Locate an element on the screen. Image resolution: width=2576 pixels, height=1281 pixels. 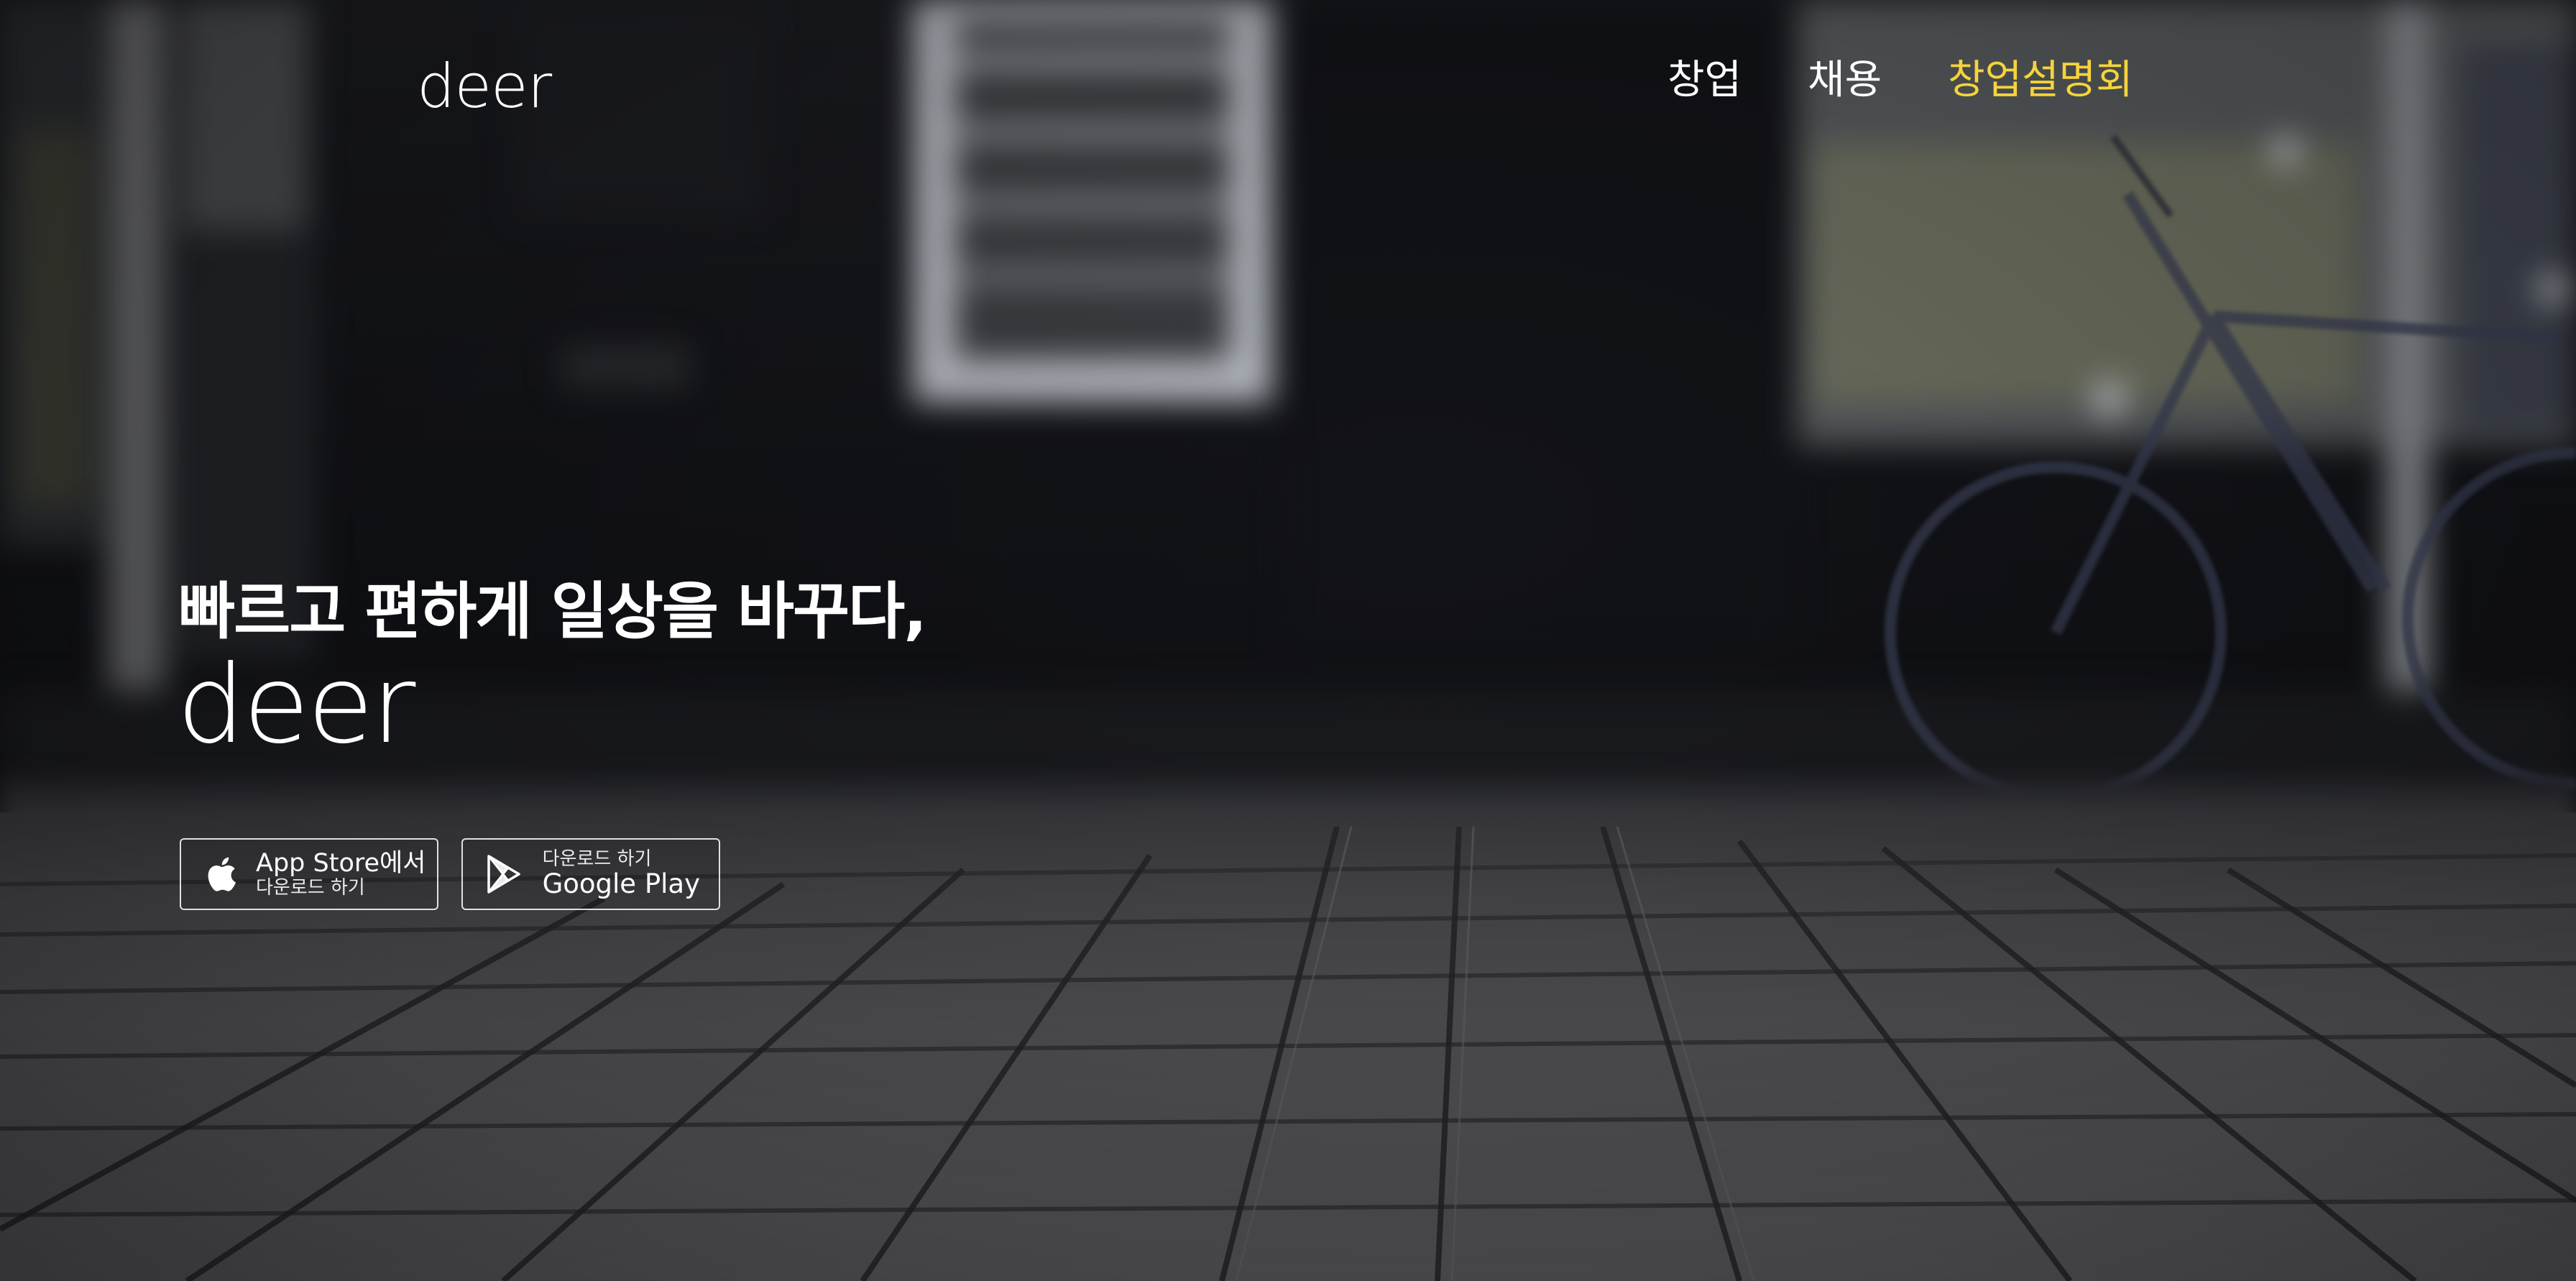
main-nav: 창업 채용 창업설명회 is located at coordinates (1900, 80).